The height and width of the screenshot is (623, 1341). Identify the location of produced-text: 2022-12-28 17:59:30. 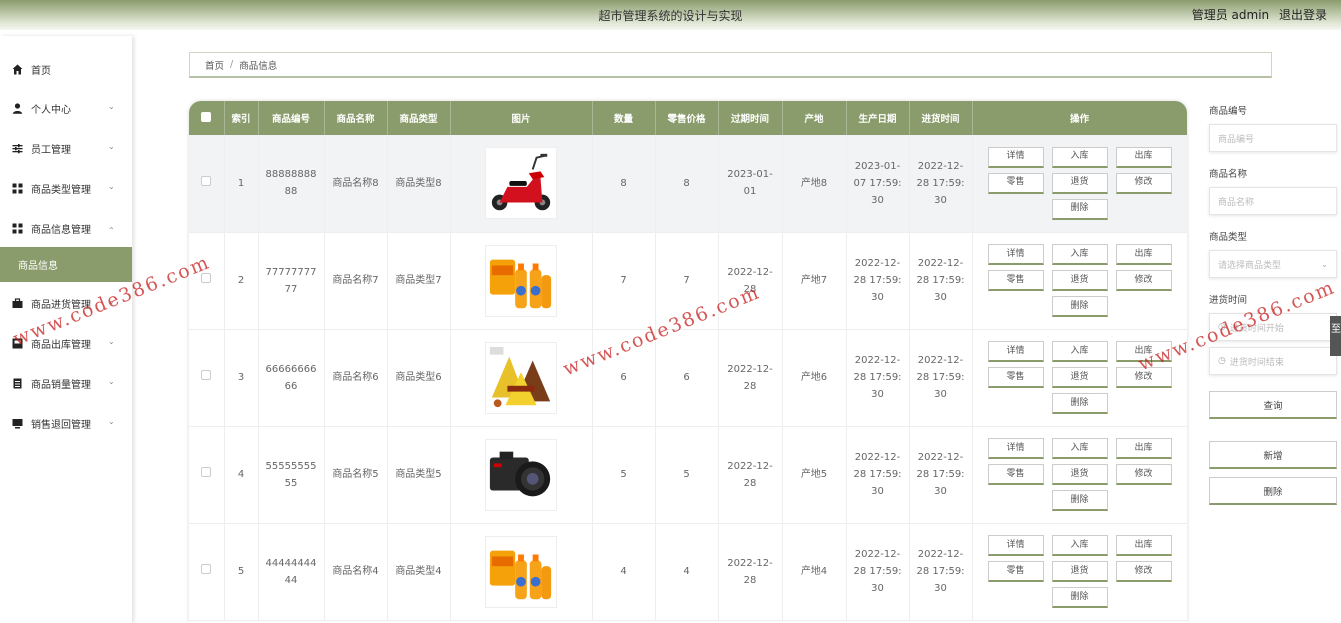
(877, 571).